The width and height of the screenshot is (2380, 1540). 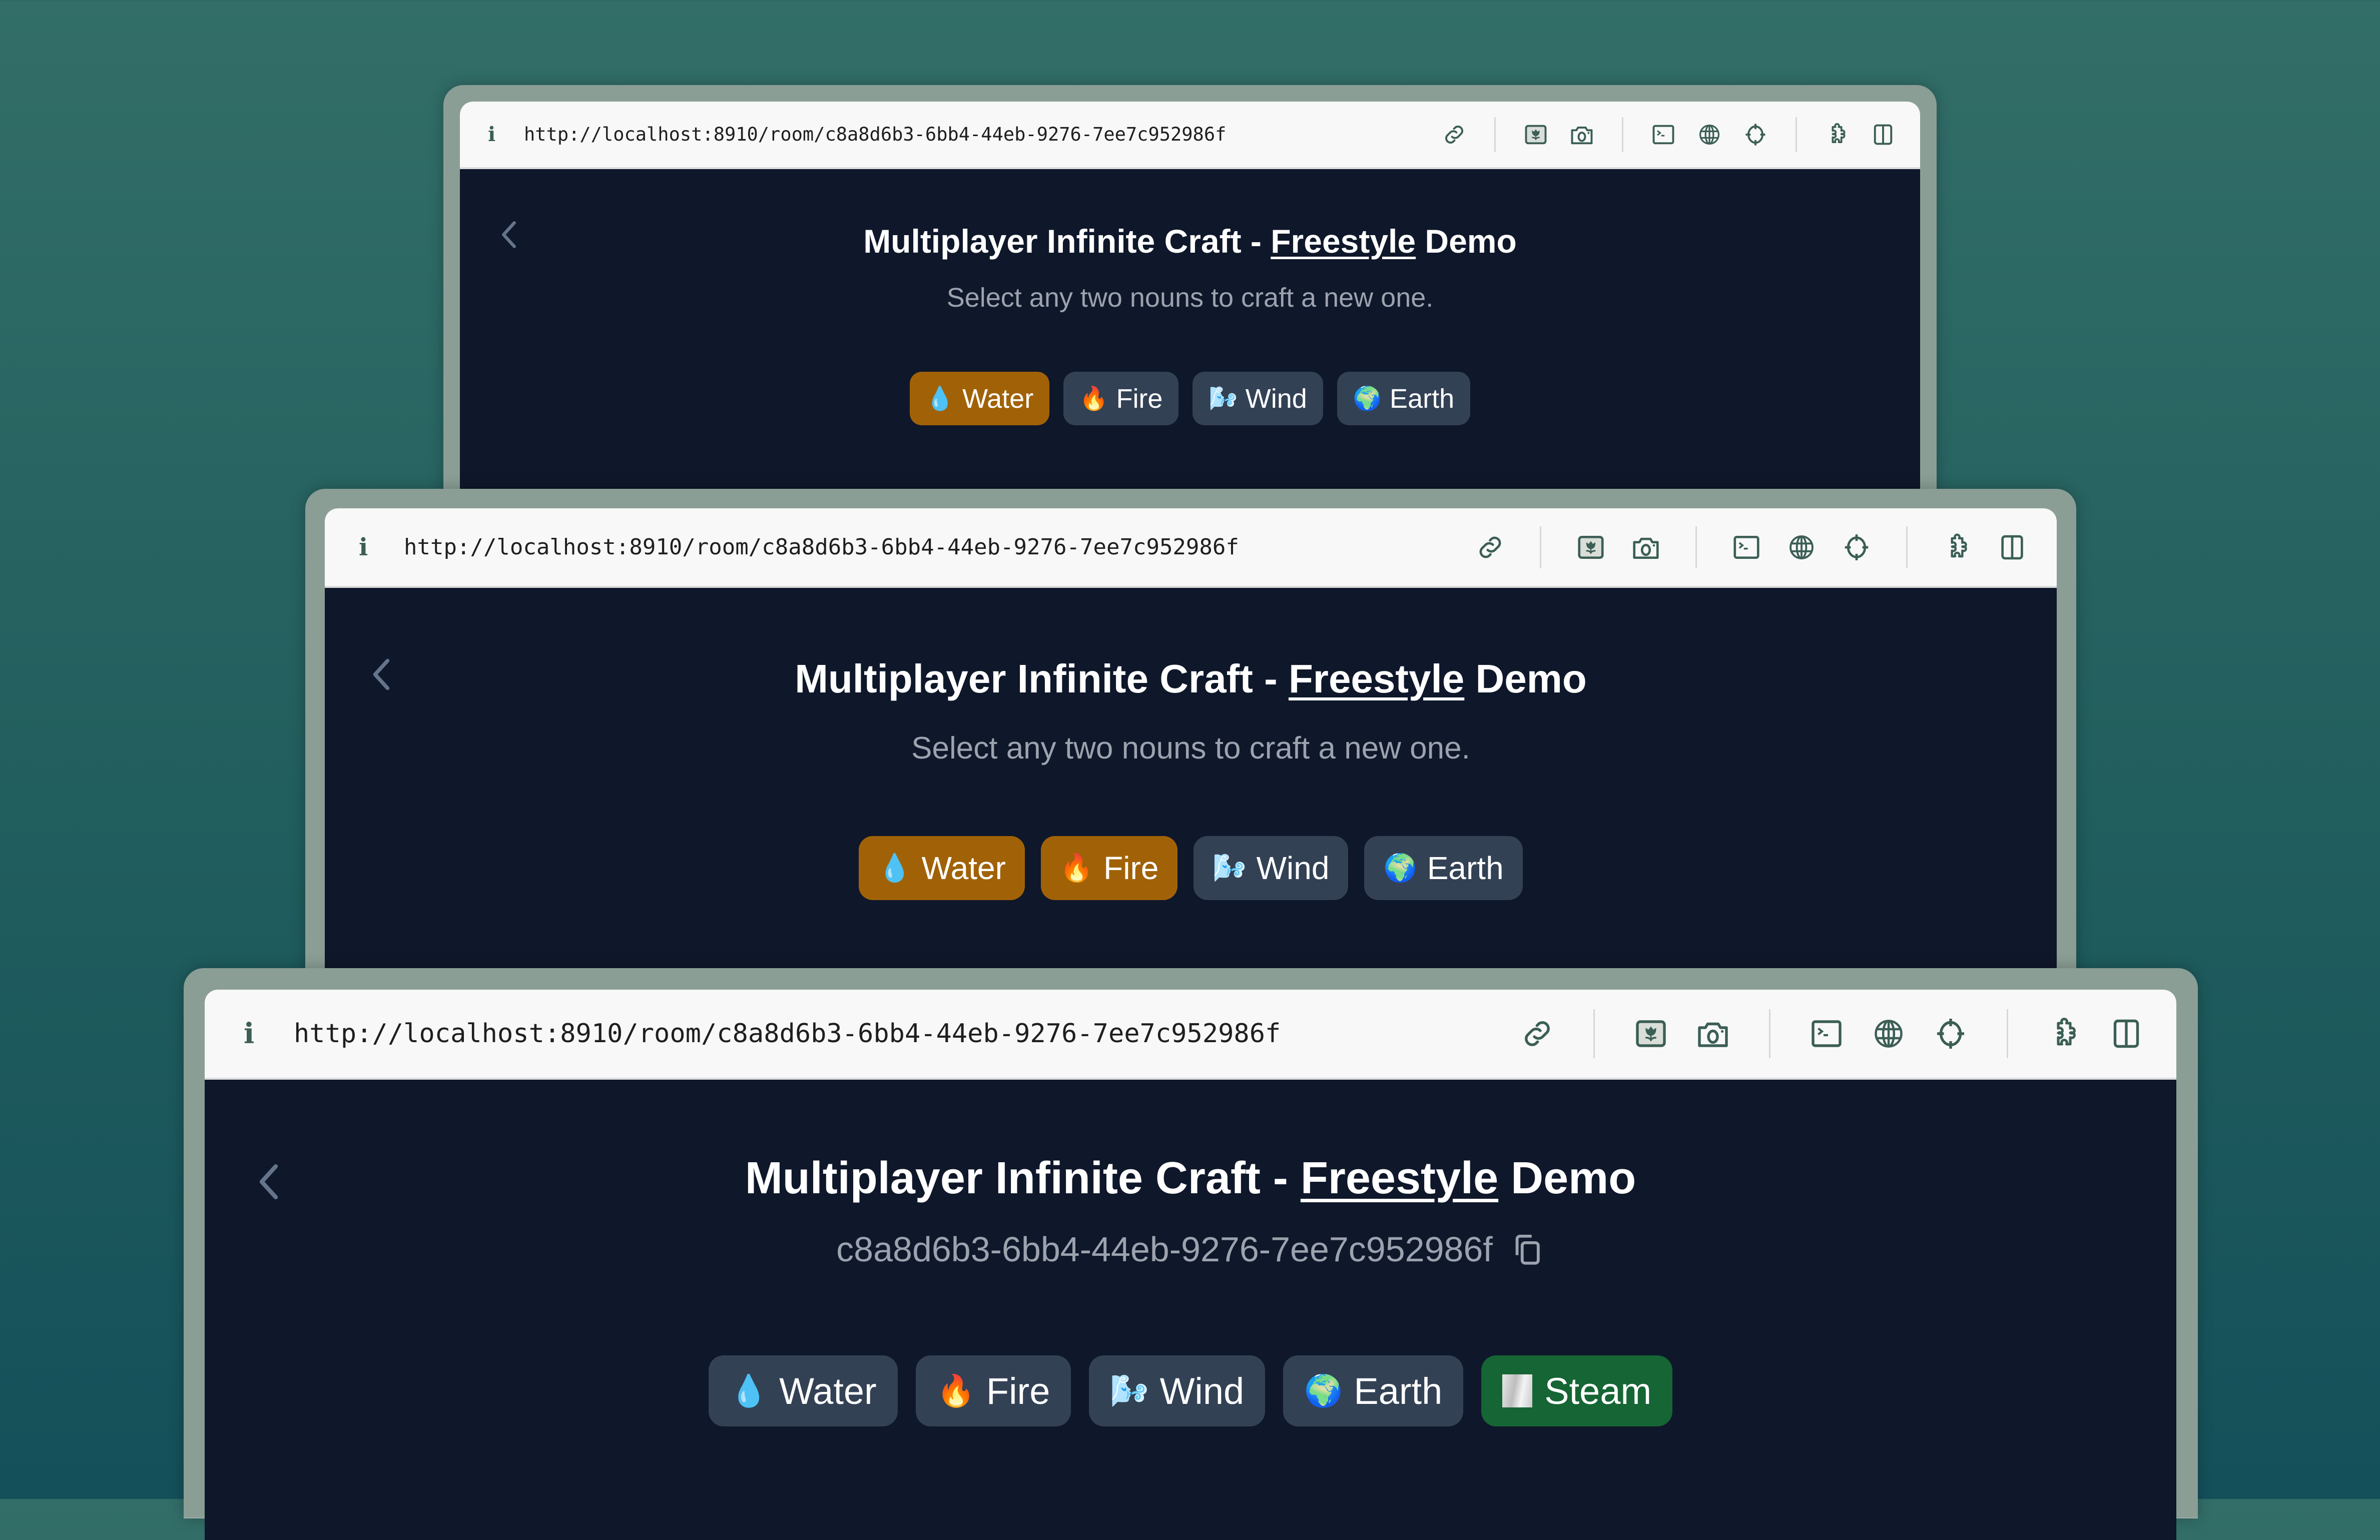 What do you see at coordinates (1527, 1249) in the screenshot?
I see `copy-icon` at bounding box center [1527, 1249].